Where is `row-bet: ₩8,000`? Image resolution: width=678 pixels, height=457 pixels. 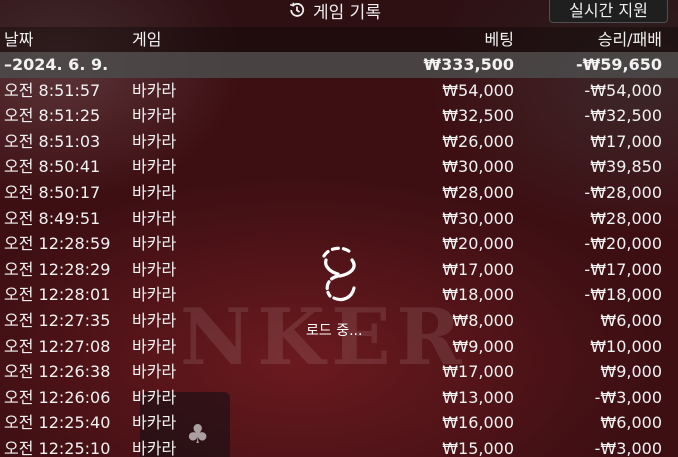 row-bet: ₩8,000 is located at coordinates (483, 320).